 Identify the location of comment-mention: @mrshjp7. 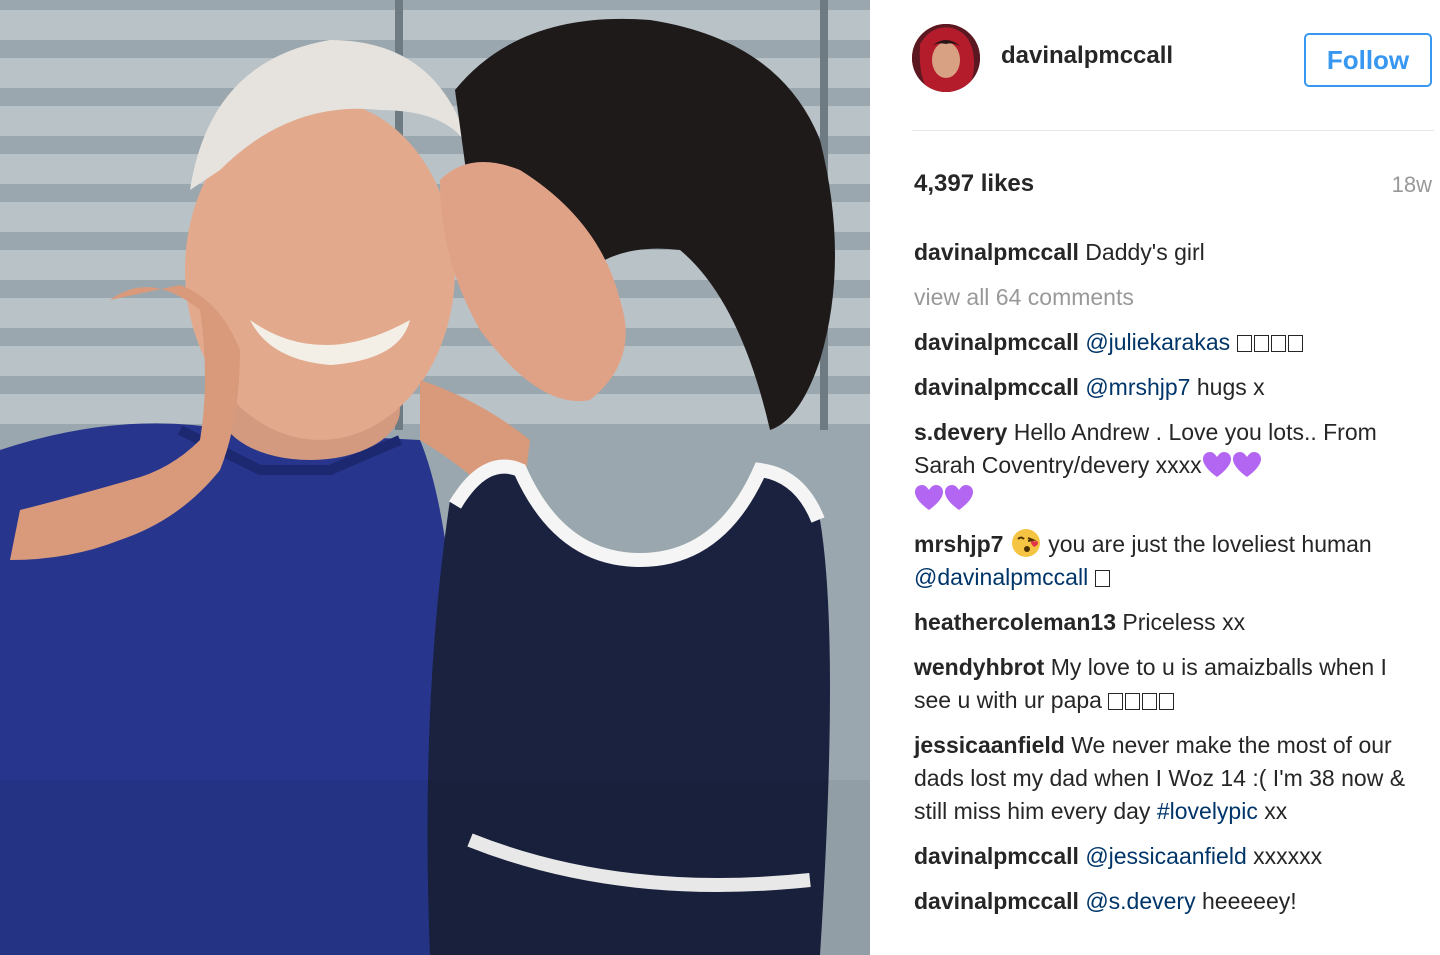
(1137, 387).